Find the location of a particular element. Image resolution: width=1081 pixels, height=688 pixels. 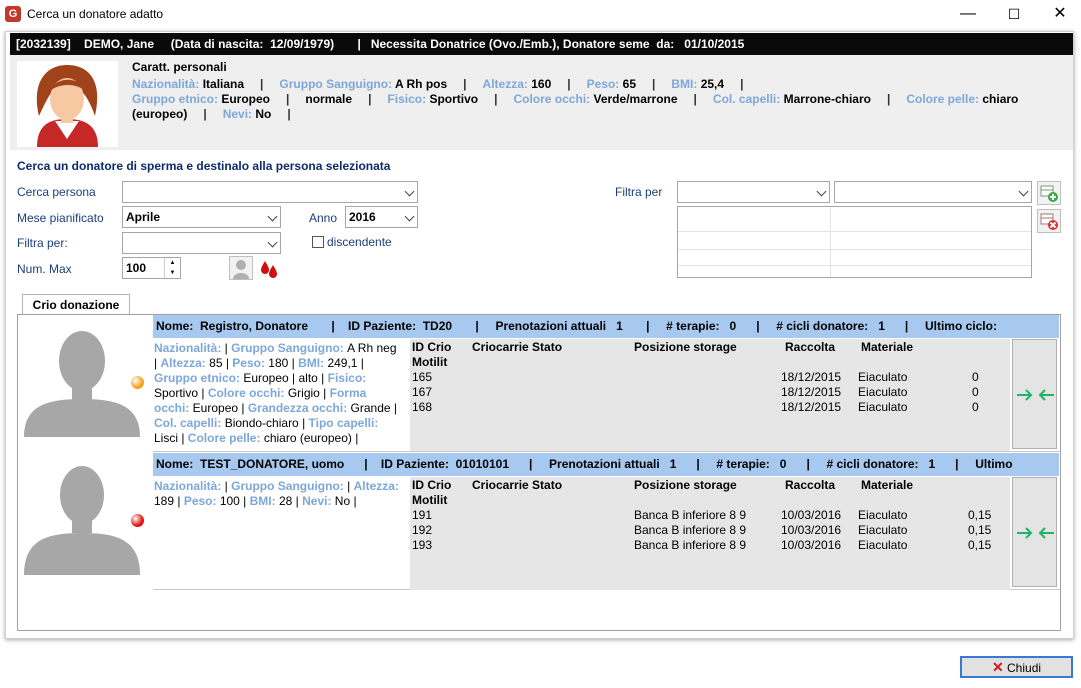

table-cell-id: 165 is located at coordinates (422, 377).